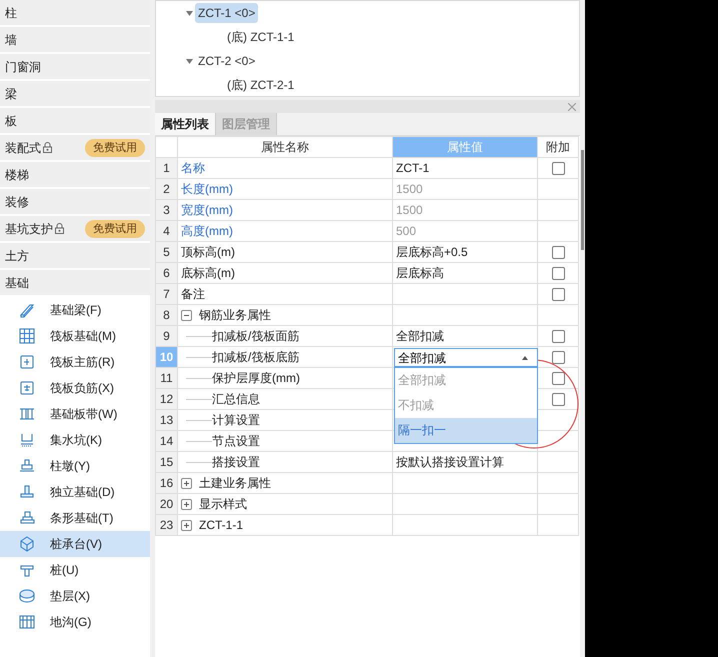 This screenshot has height=657, width=718. Describe the element at coordinates (82, 388) in the screenshot. I see `item-label: 筏板负筋(X)` at that location.